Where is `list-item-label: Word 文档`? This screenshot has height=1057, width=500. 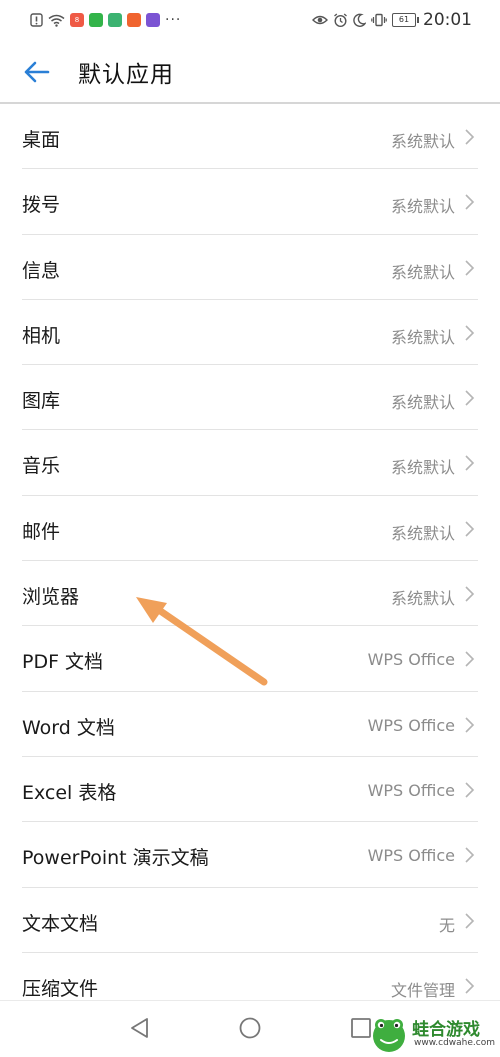 list-item-label: Word 文档 is located at coordinates (68, 727).